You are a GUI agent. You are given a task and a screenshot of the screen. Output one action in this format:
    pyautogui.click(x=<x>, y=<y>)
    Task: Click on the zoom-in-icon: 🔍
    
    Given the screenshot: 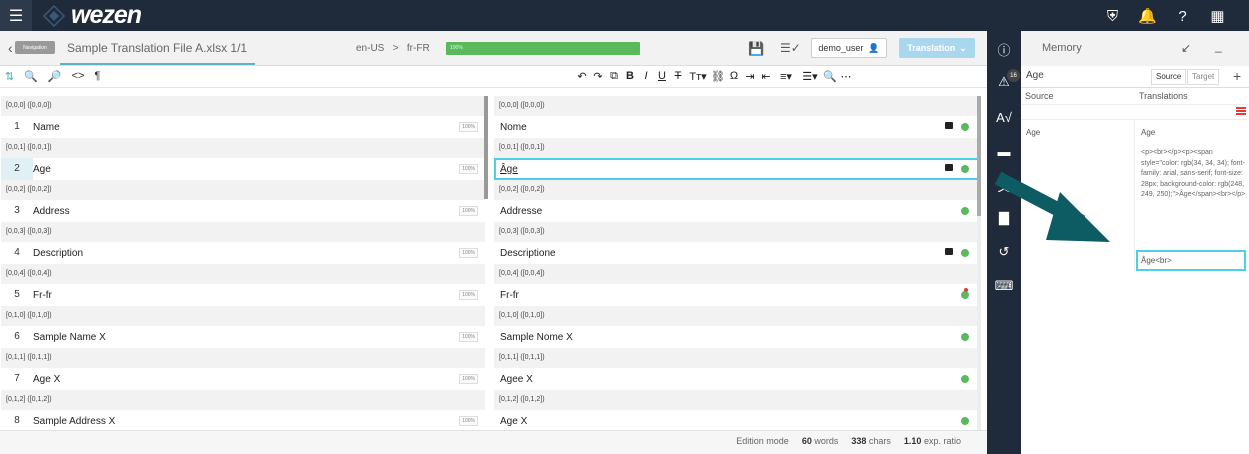 What is the action you would take?
    pyautogui.click(x=31, y=76)
    